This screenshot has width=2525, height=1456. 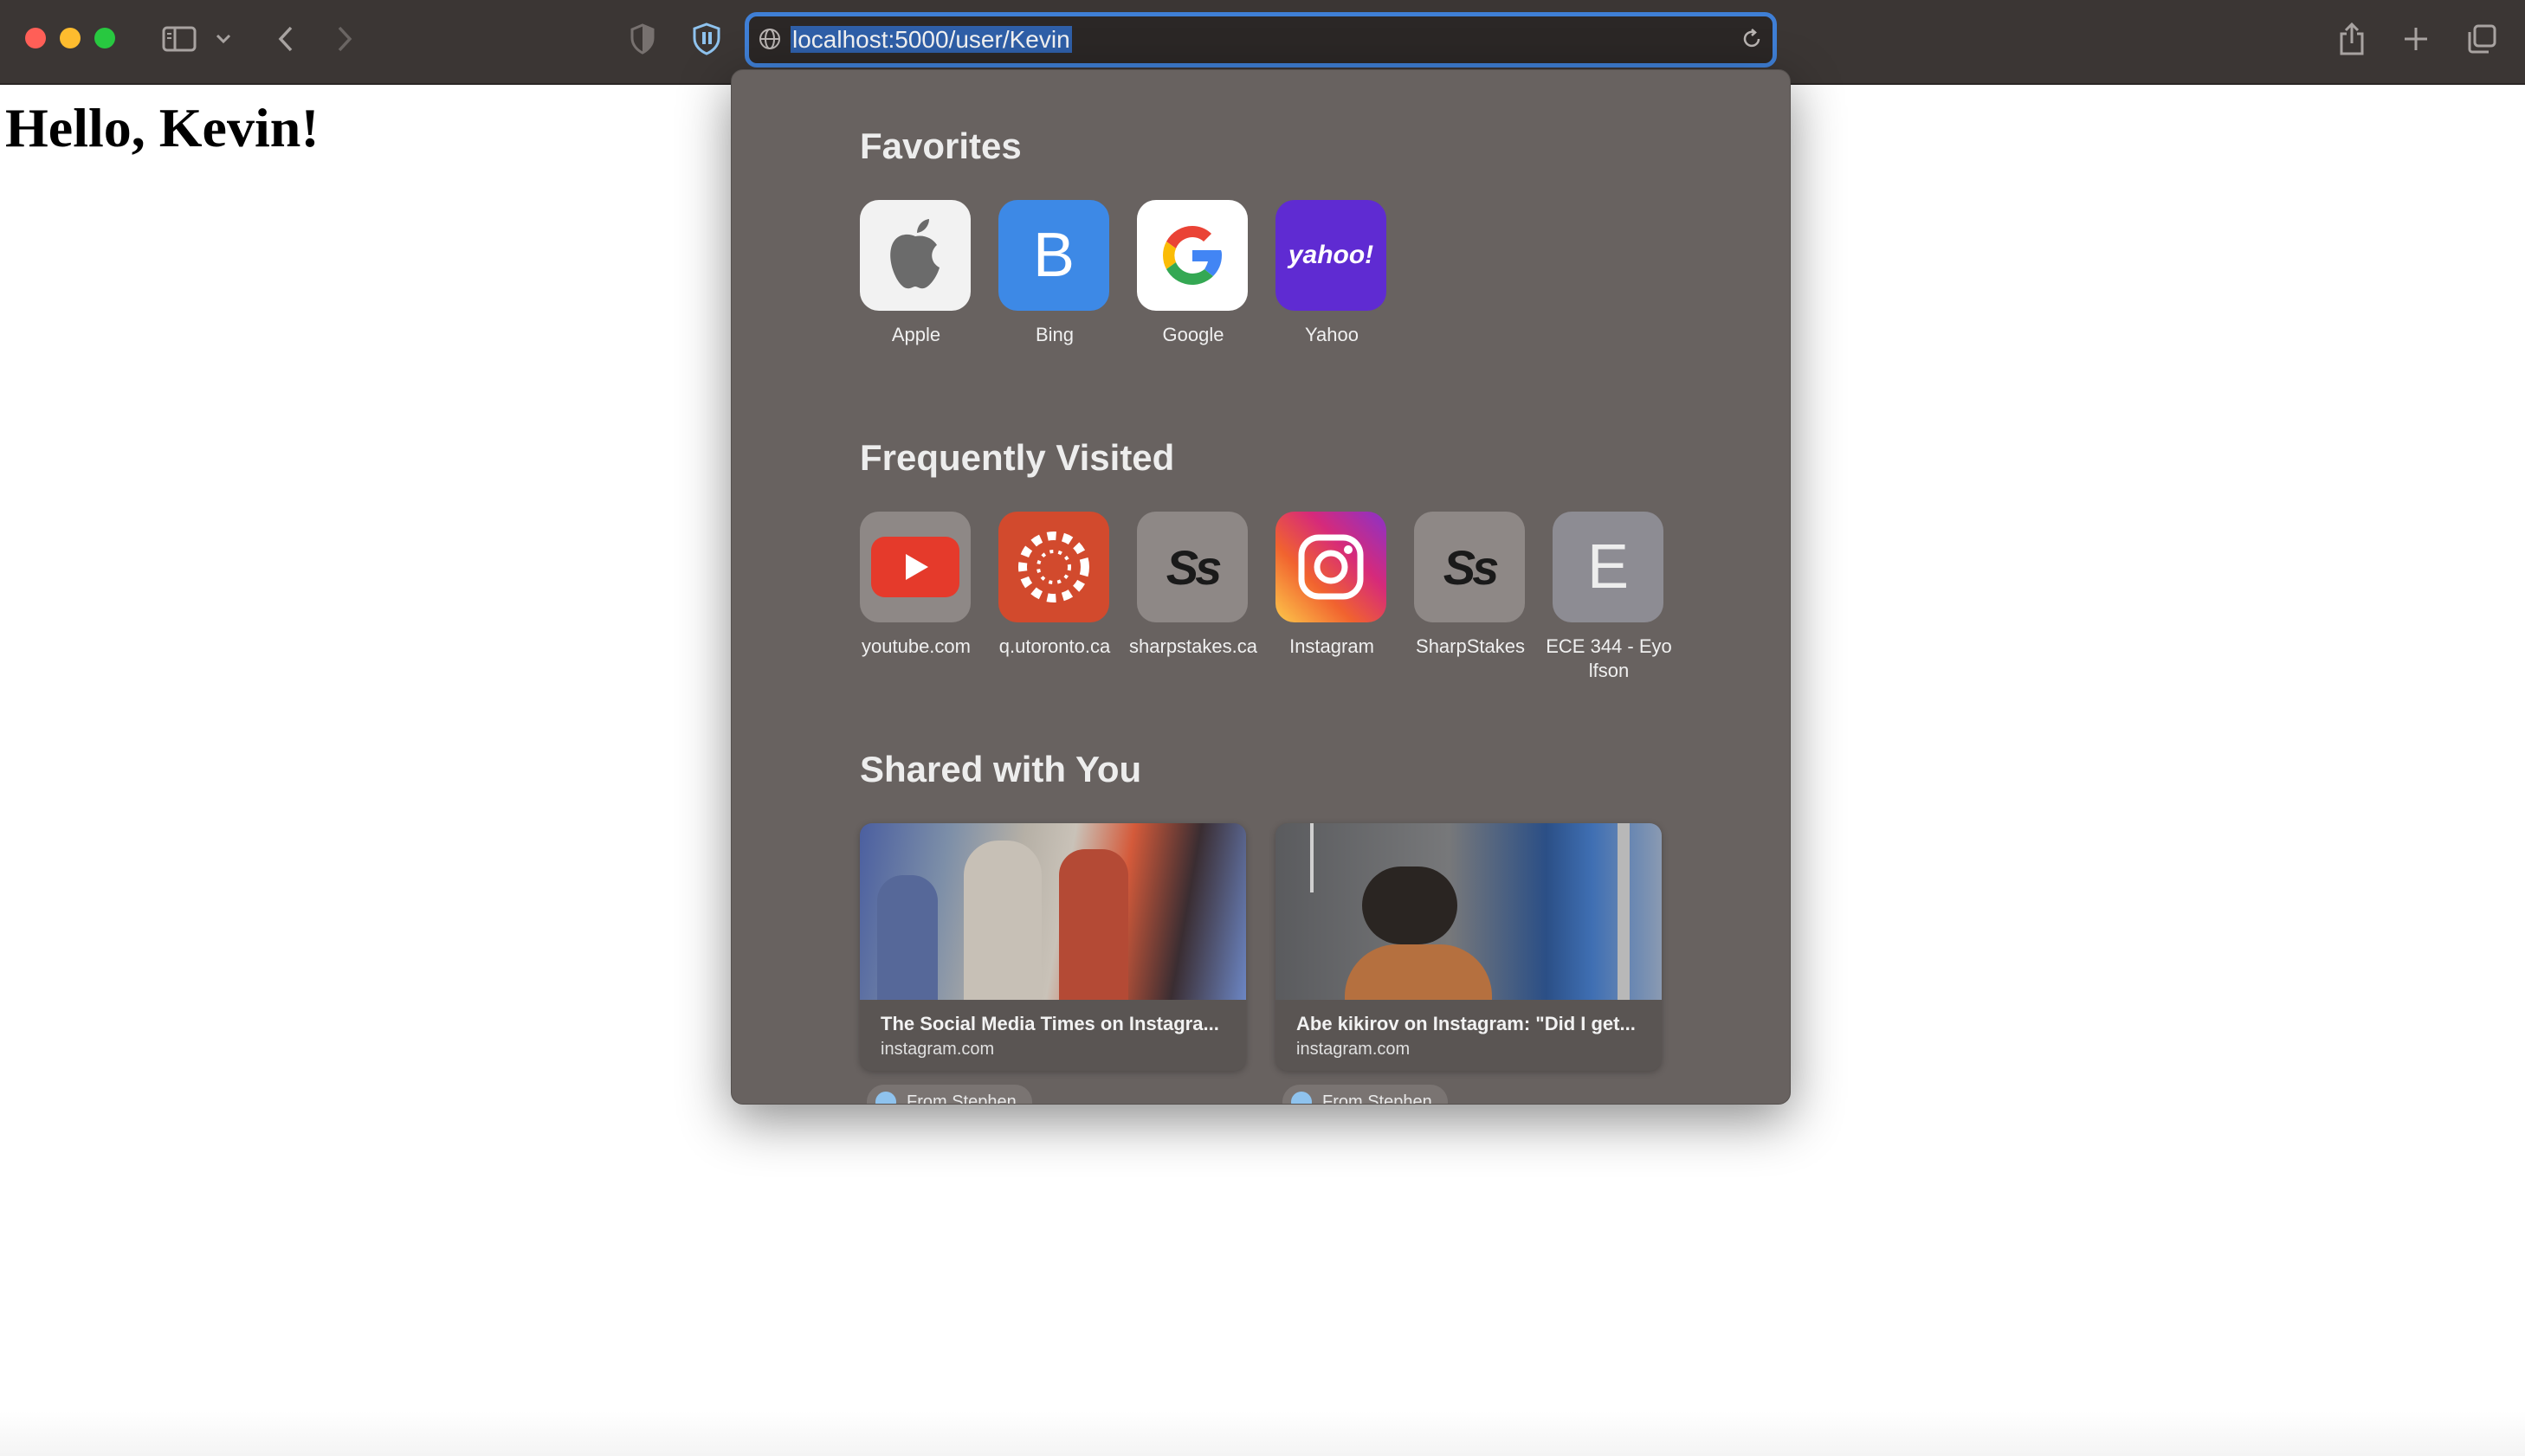 I want to click on plus-icon, so click(x=2416, y=39).